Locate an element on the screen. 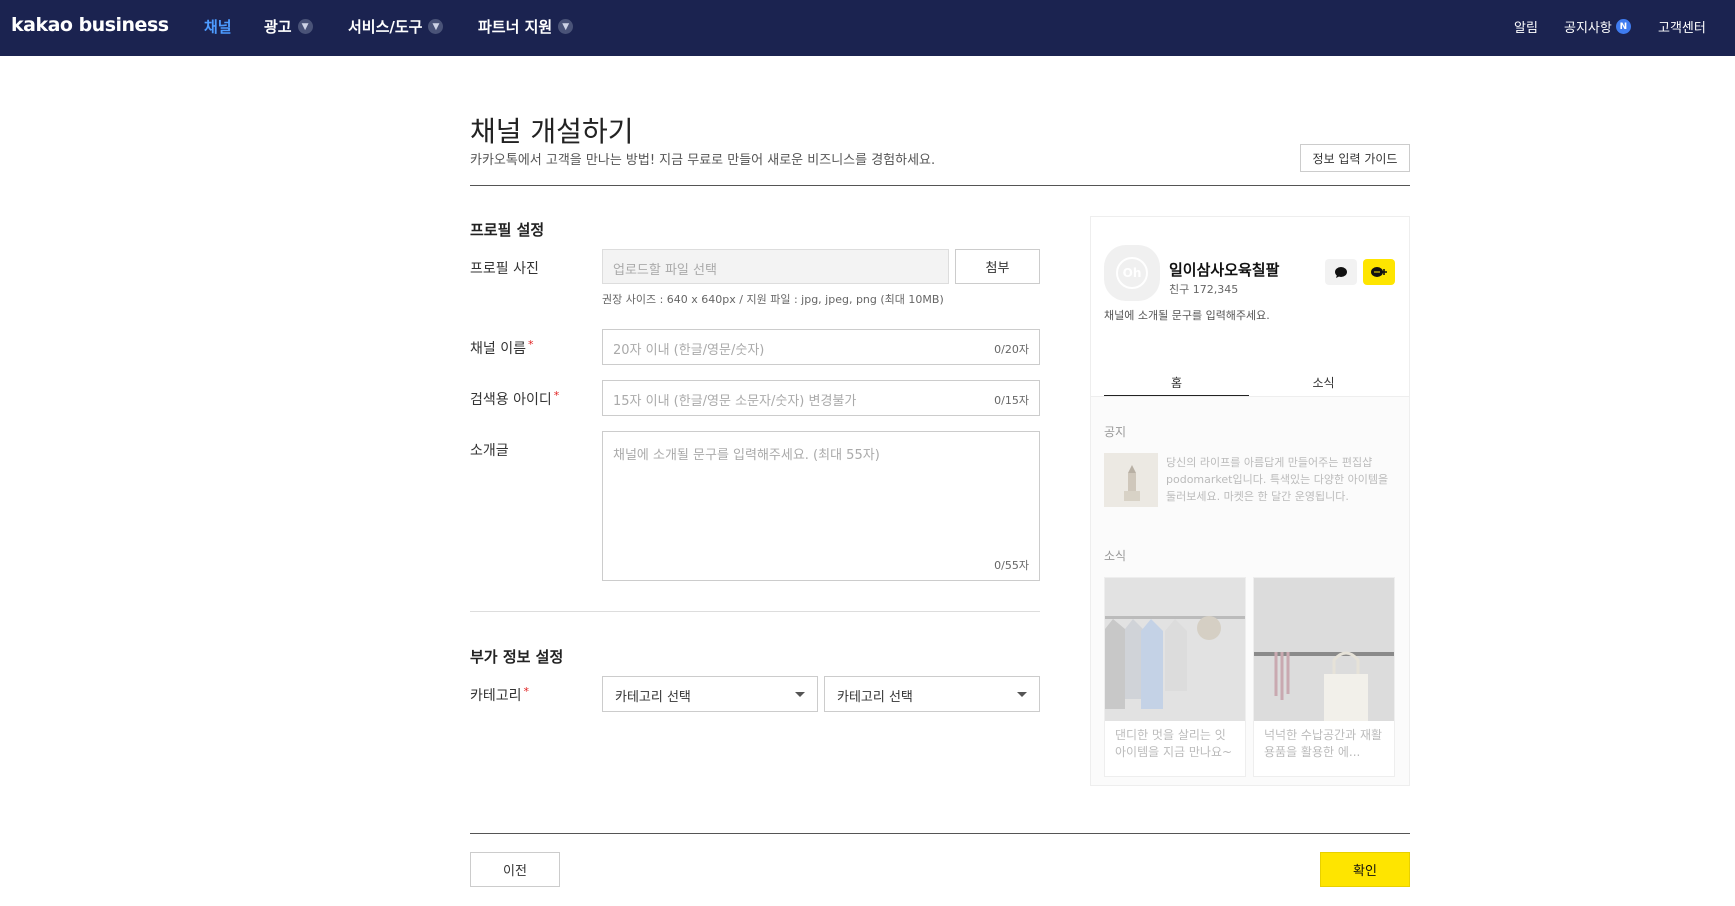 The image size is (1735, 906). info-guide-button: 정보 입력 가이드 is located at coordinates (1355, 158).